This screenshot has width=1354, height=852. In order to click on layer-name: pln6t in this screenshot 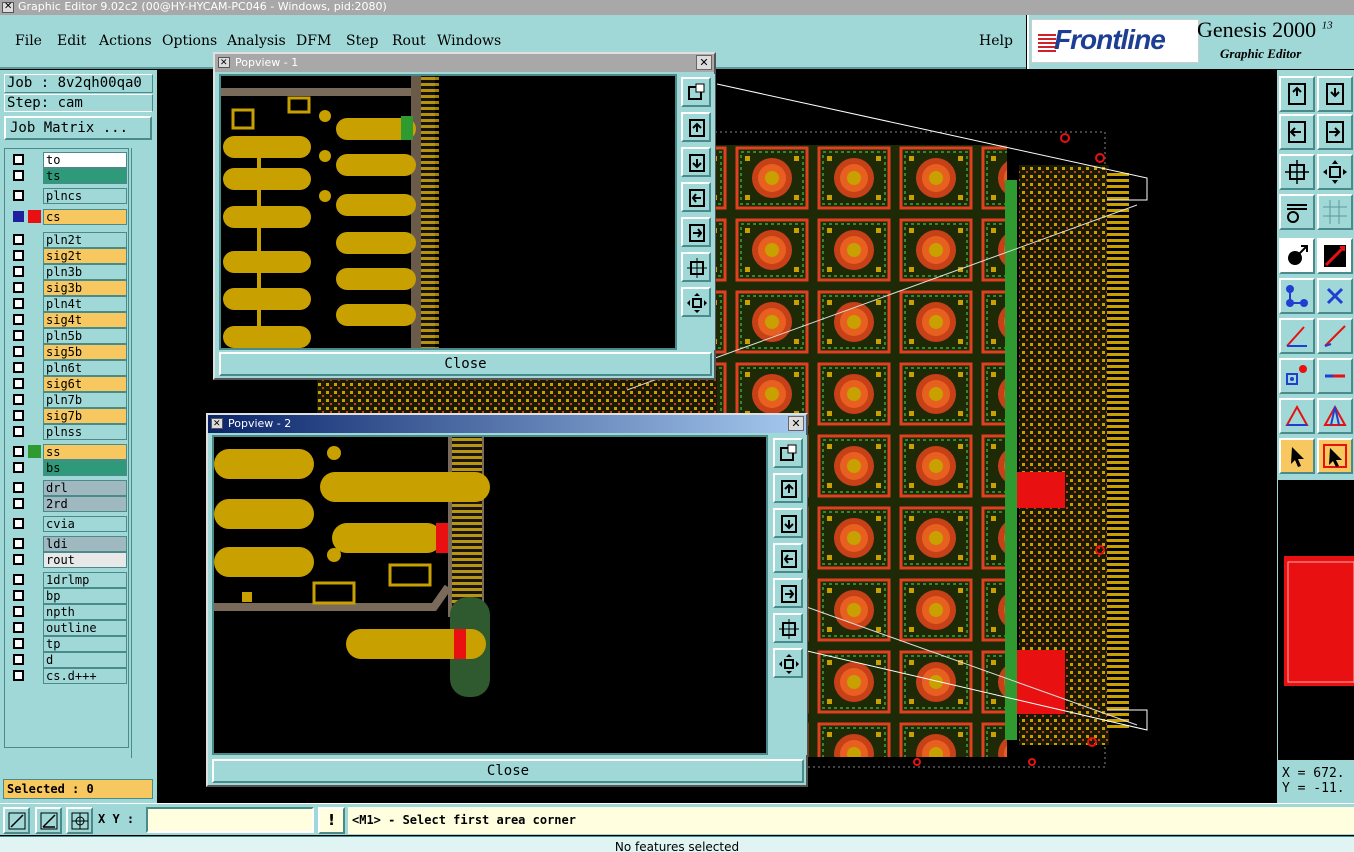, I will do `click(85, 368)`.